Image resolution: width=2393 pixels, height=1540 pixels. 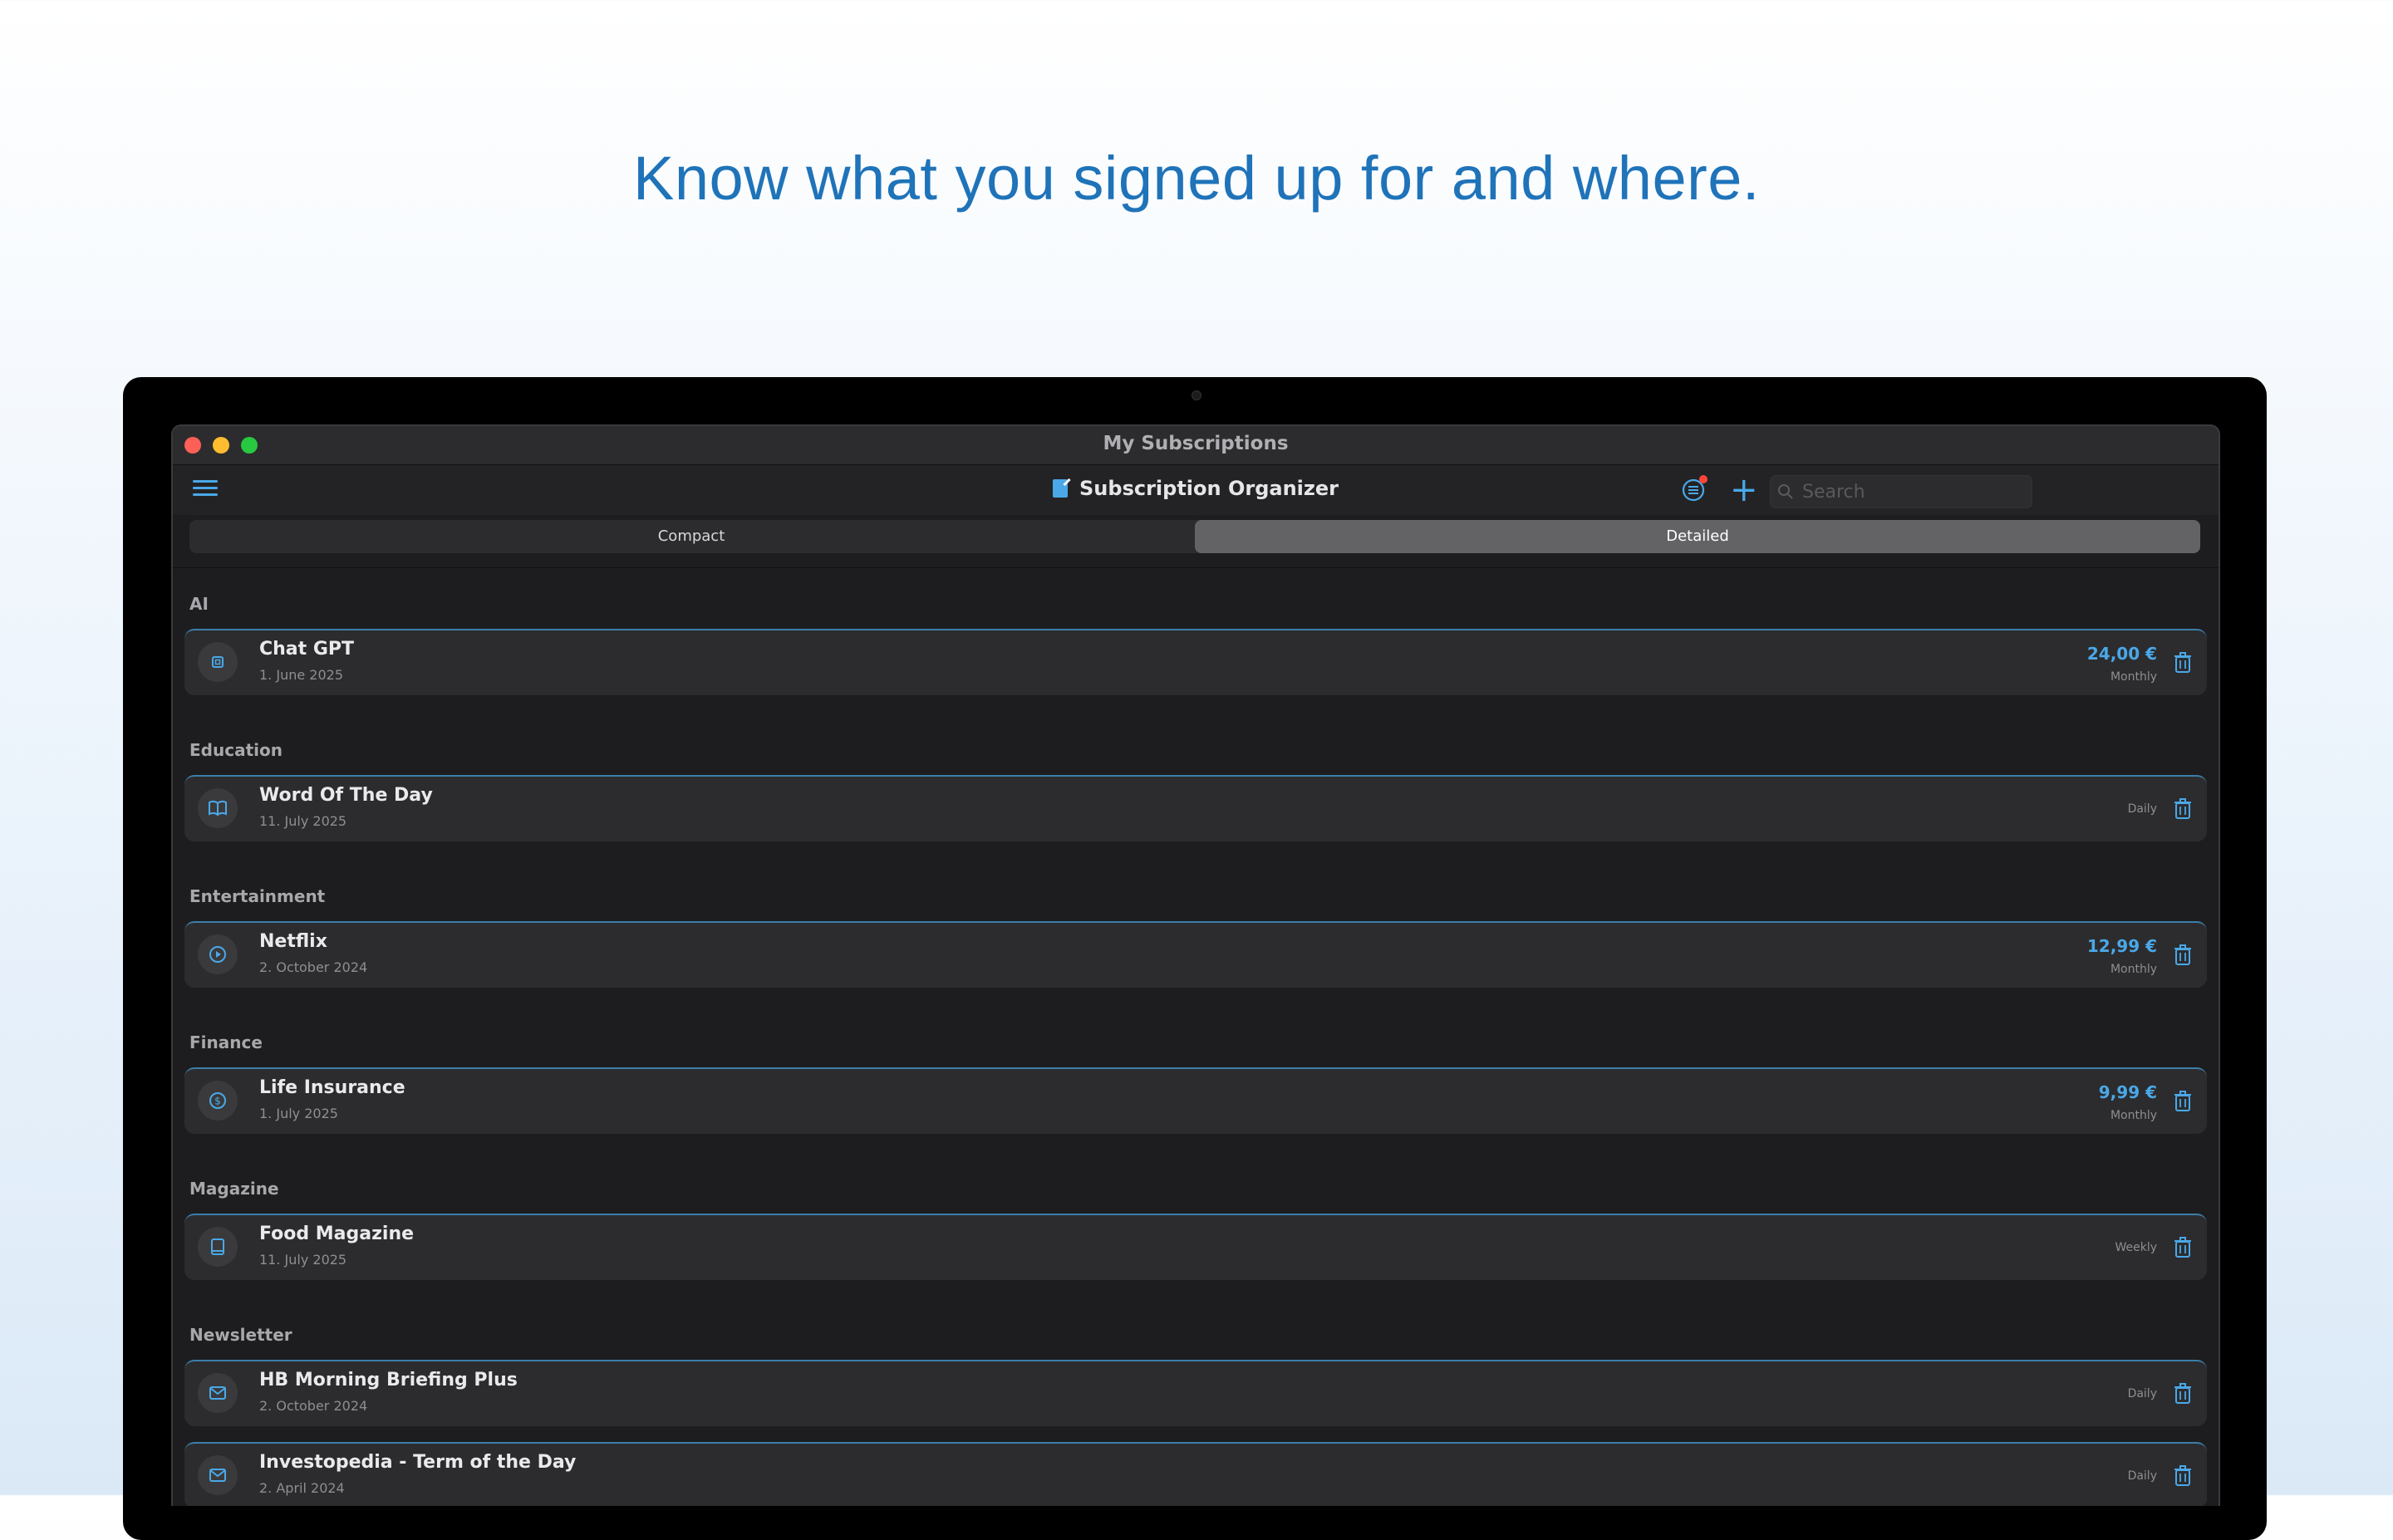 What do you see at coordinates (302, 1488) in the screenshot?
I see `subscription-date: 2. April 2024` at bounding box center [302, 1488].